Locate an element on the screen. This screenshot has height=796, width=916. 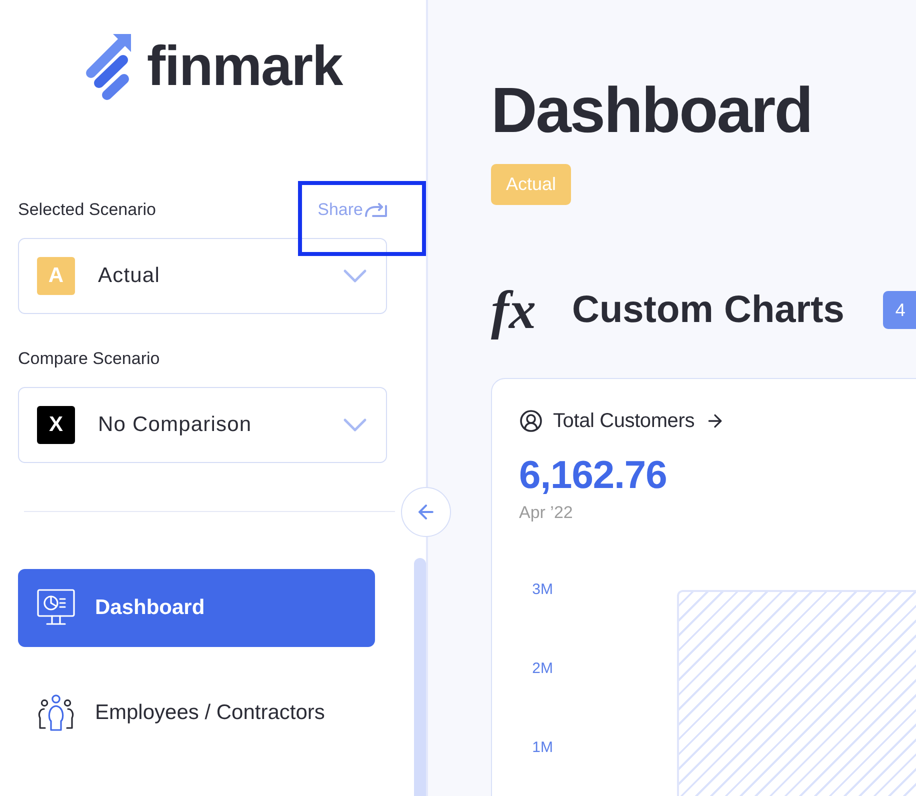
axis-label: 2M is located at coordinates (542, 669).